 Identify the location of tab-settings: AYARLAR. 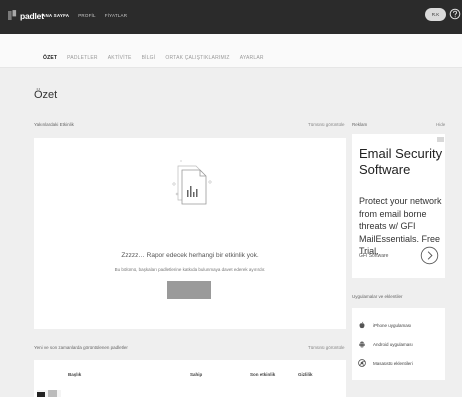
(252, 58).